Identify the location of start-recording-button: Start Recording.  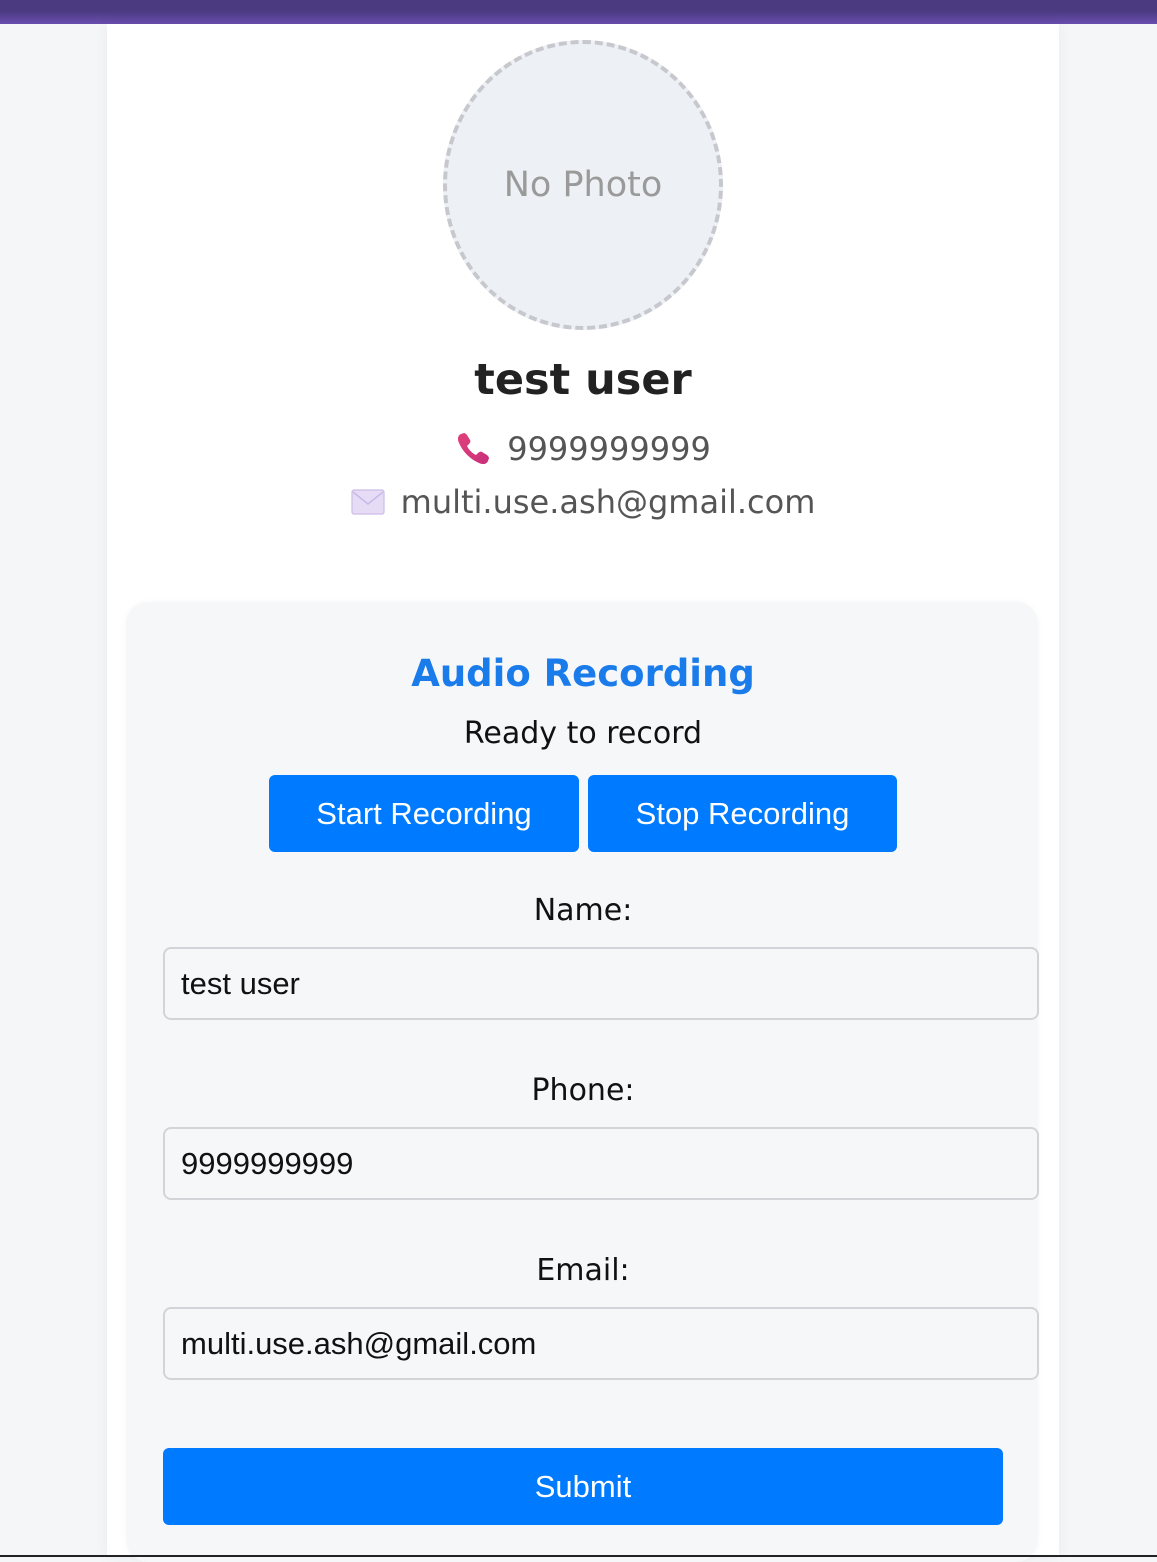
(424, 813).